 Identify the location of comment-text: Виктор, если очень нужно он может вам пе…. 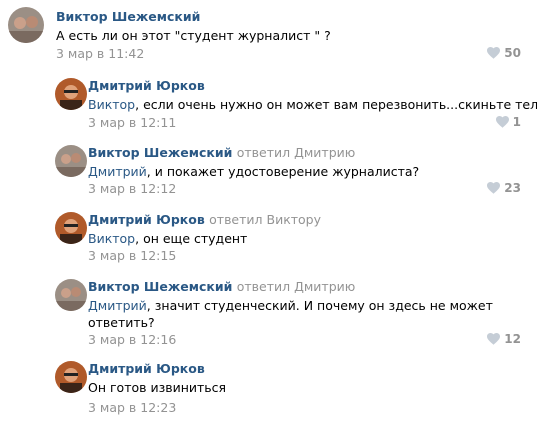
(312, 104).